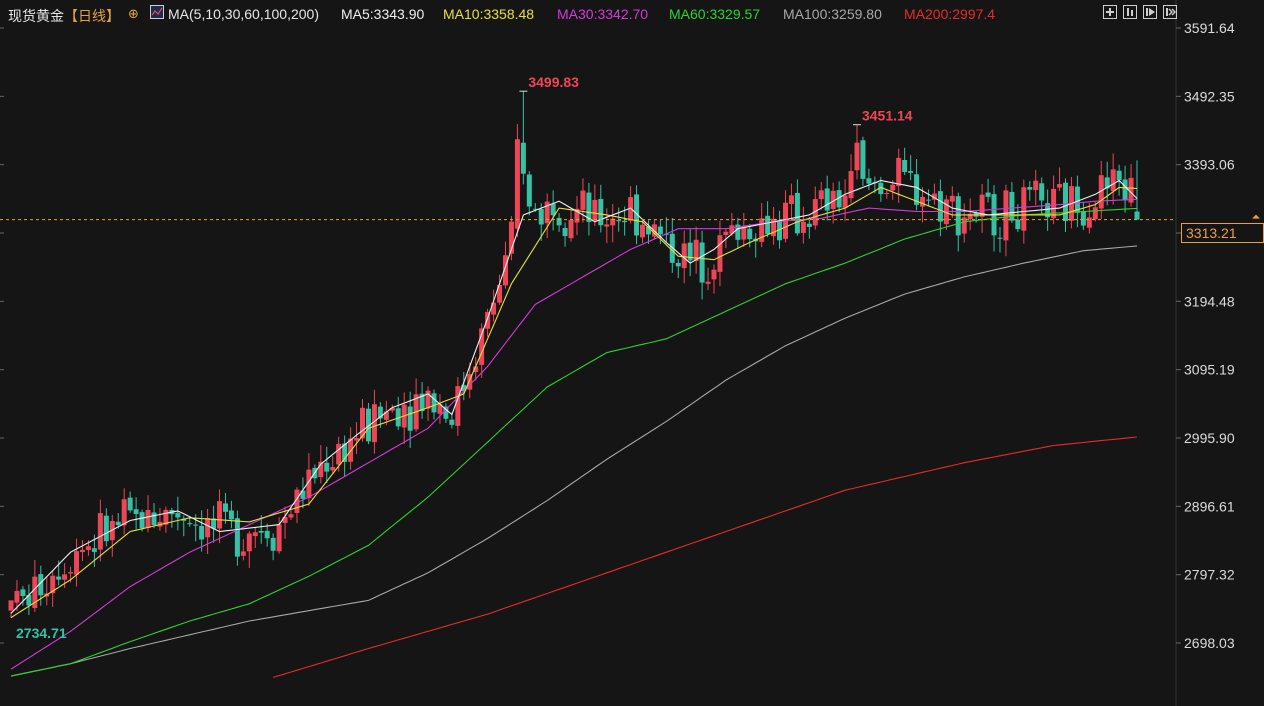  Describe the element at coordinates (1170, 12) in the screenshot. I see `chart-settings-icon` at that location.